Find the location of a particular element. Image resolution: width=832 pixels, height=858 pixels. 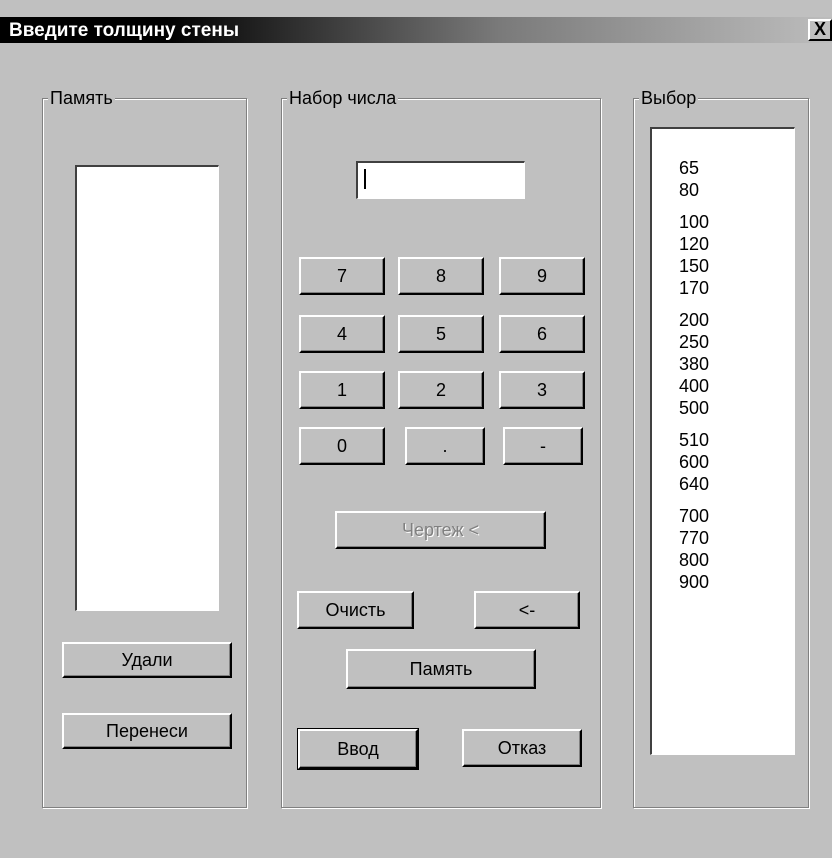

list-item: 900 is located at coordinates (694, 582).